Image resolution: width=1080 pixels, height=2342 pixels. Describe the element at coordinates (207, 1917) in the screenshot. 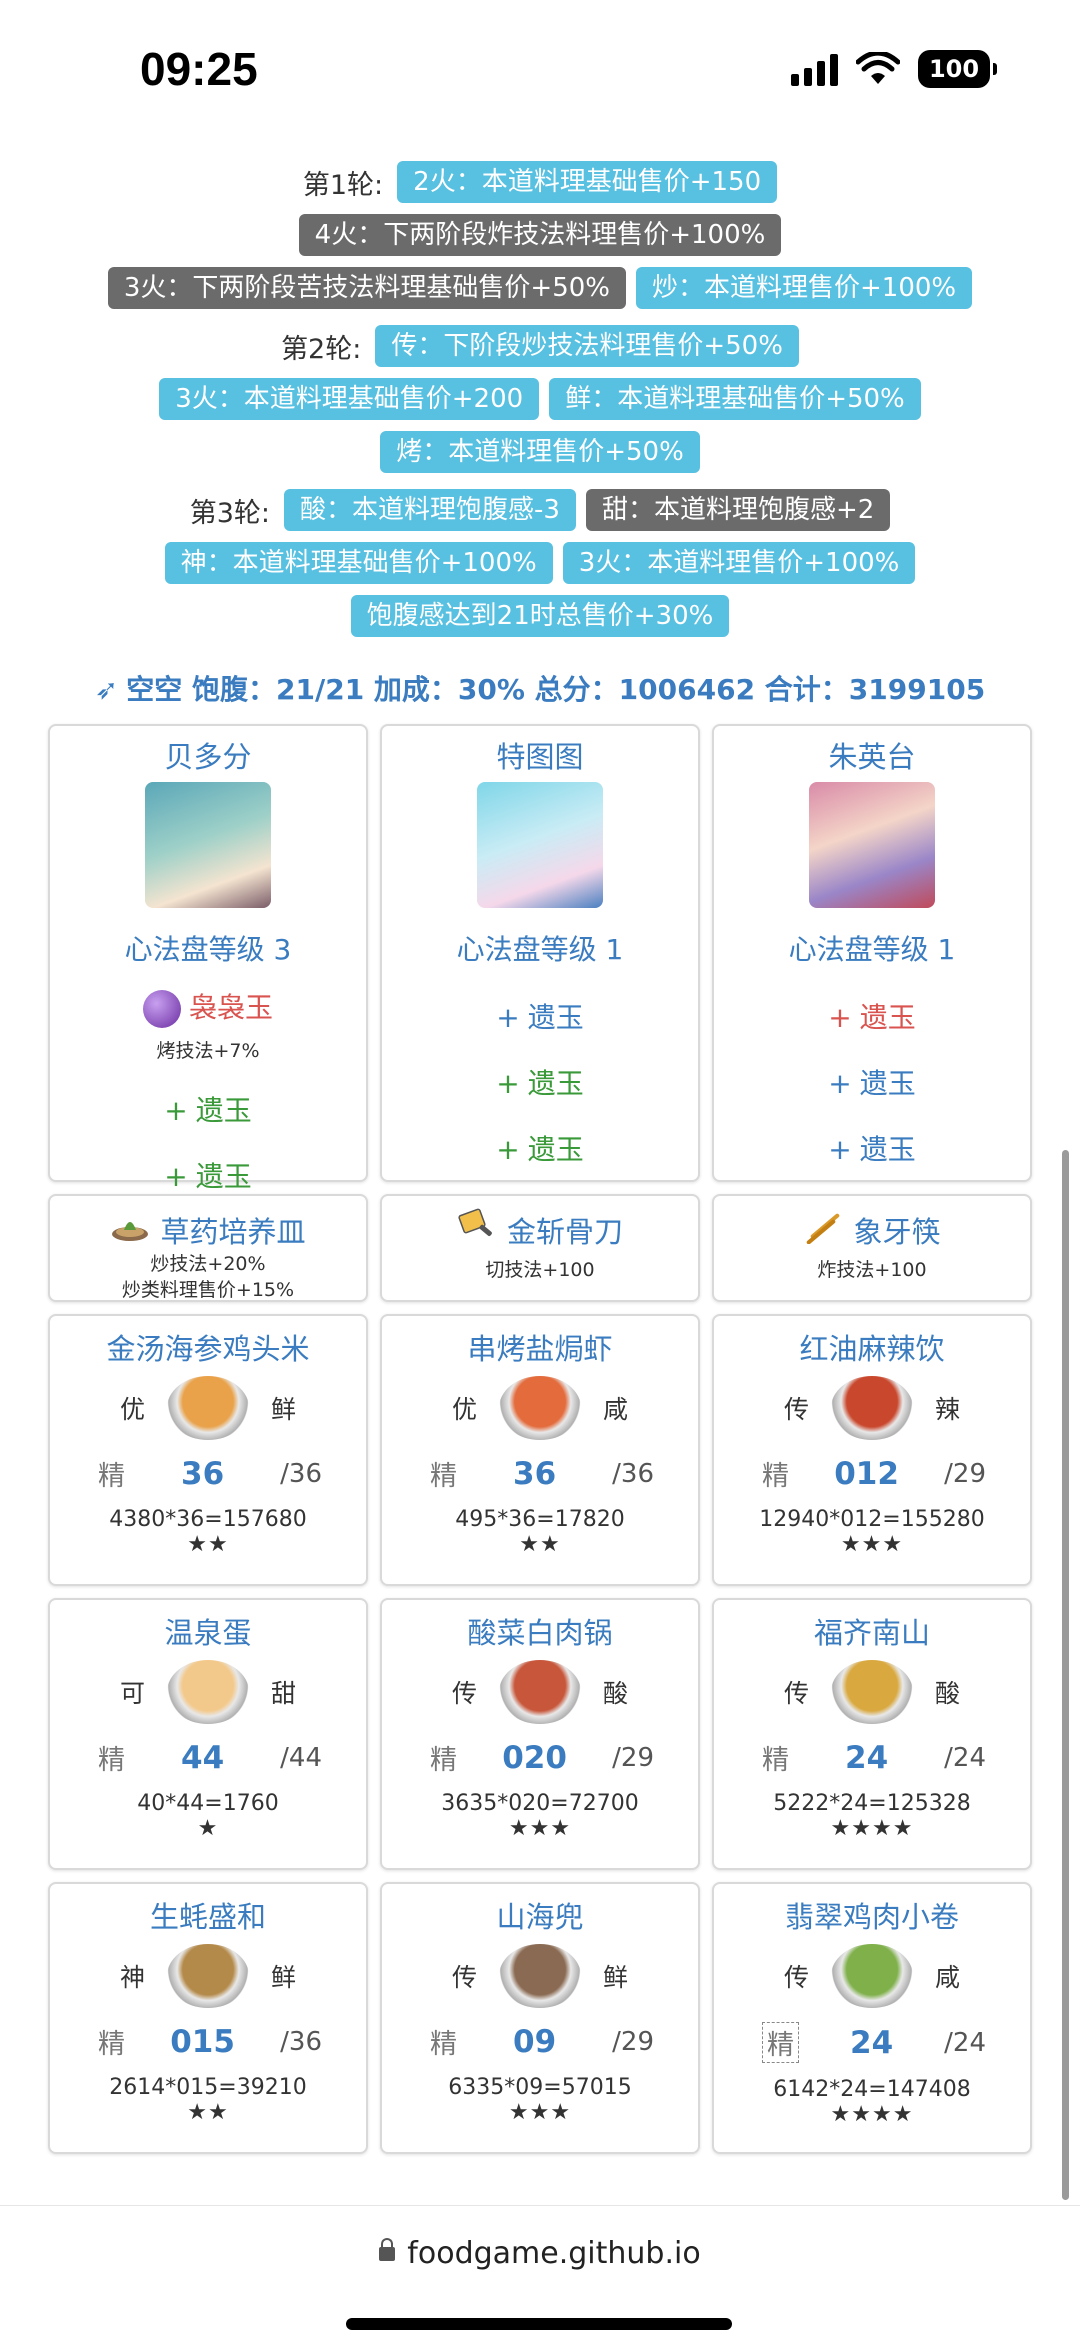

I see `dish-name: 生蚝盛和` at that location.